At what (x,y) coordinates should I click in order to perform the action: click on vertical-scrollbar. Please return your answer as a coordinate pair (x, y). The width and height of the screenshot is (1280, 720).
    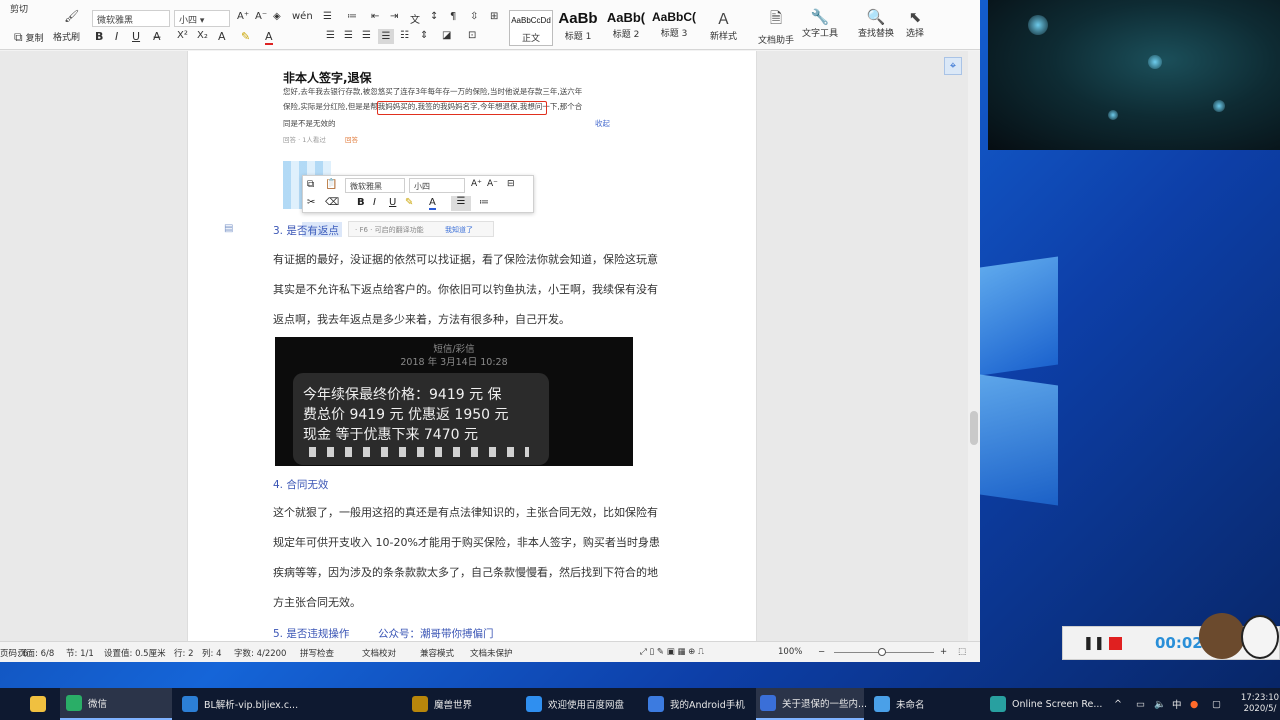
    Looking at the image, I should click on (974, 346).